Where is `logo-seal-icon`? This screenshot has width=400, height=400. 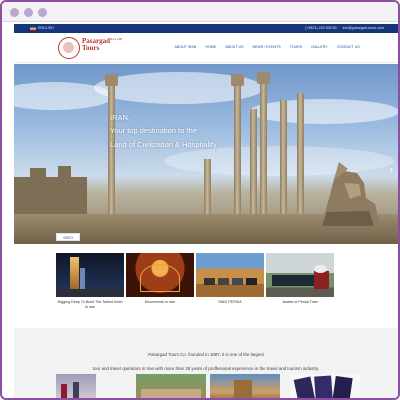
logo-seal-icon is located at coordinates (69, 48).